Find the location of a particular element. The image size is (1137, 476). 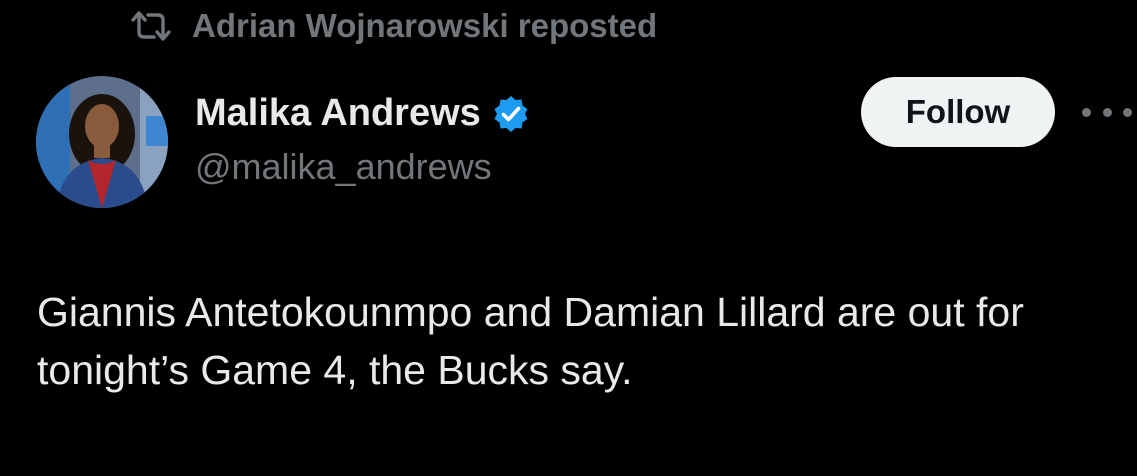

author-name: Malika Andrews is located at coordinates (338, 113).